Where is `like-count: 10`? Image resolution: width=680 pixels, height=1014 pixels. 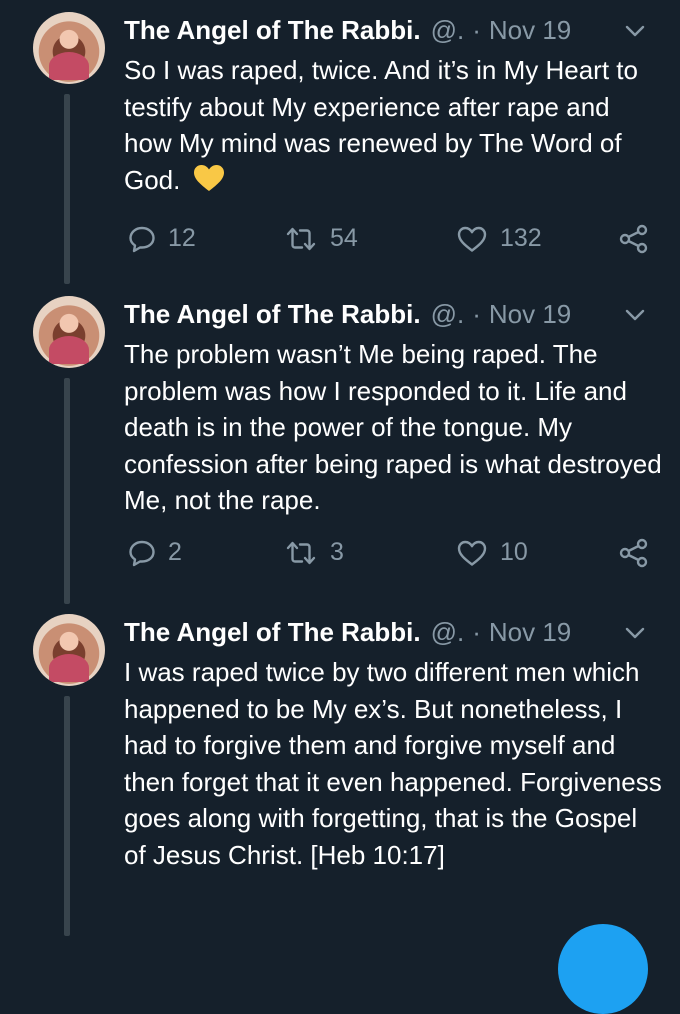 like-count: 10 is located at coordinates (514, 552).